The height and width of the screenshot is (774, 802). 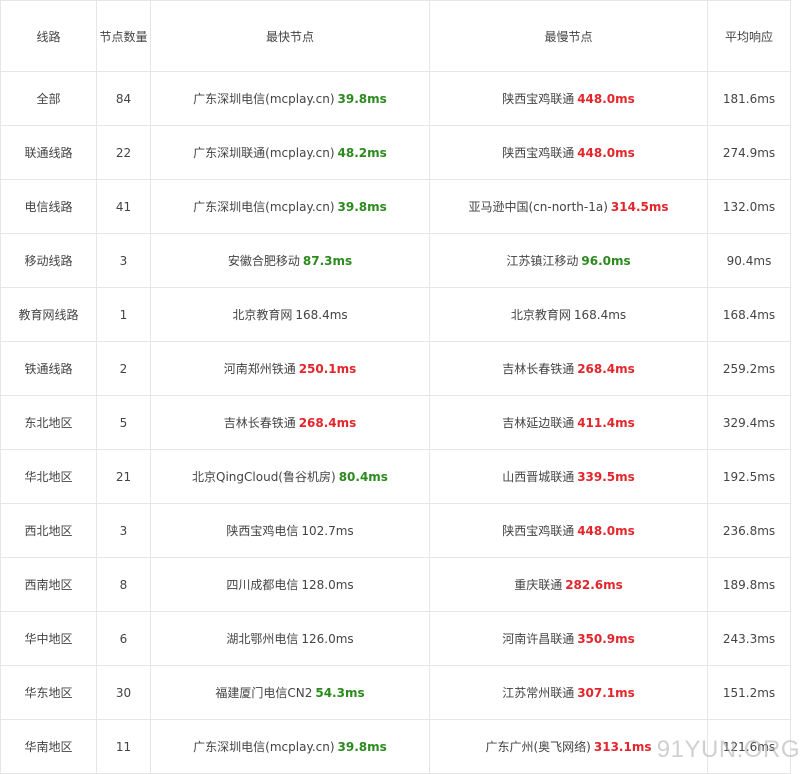 What do you see at coordinates (395, 584) in the screenshot?
I see `table-row: 西南地区 8 四川成都电信 128.0ms 重庆联通 282.6ms 189.8ms` at bounding box center [395, 584].